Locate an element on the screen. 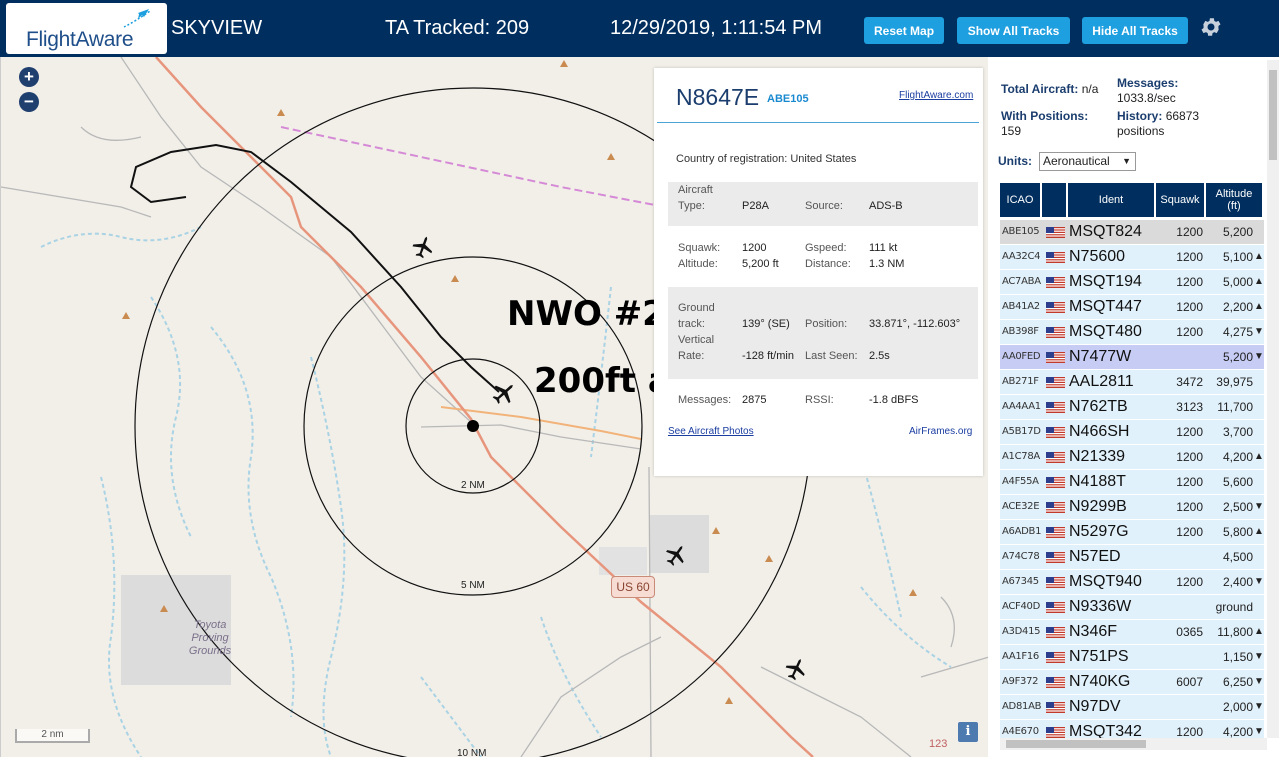 This screenshot has width=1279, height=757. col-header-altitude: Altitude (ft) is located at coordinates (1234, 200).